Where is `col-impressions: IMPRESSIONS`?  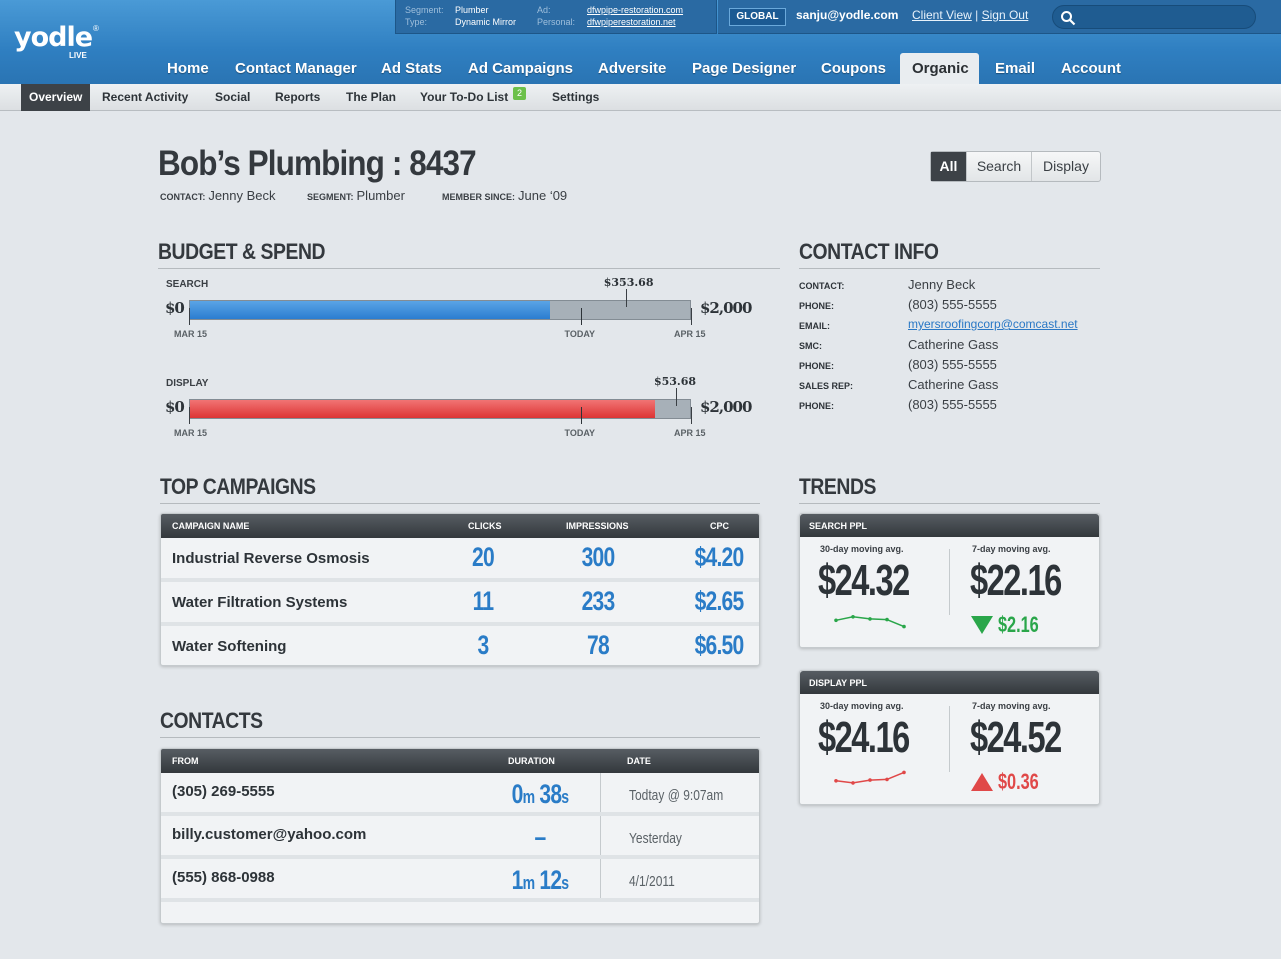
col-impressions: IMPRESSIONS is located at coordinates (597, 526).